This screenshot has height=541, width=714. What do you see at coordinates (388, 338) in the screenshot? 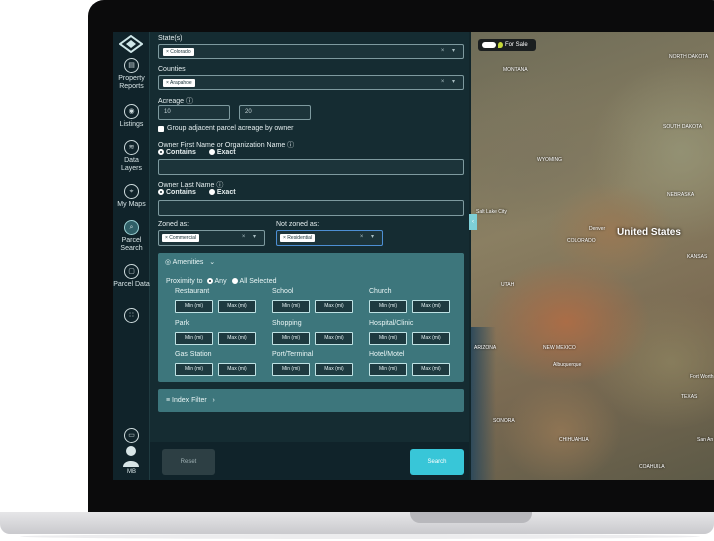
I see `hospital-min-input: Min (mi)` at bounding box center [388, 338].